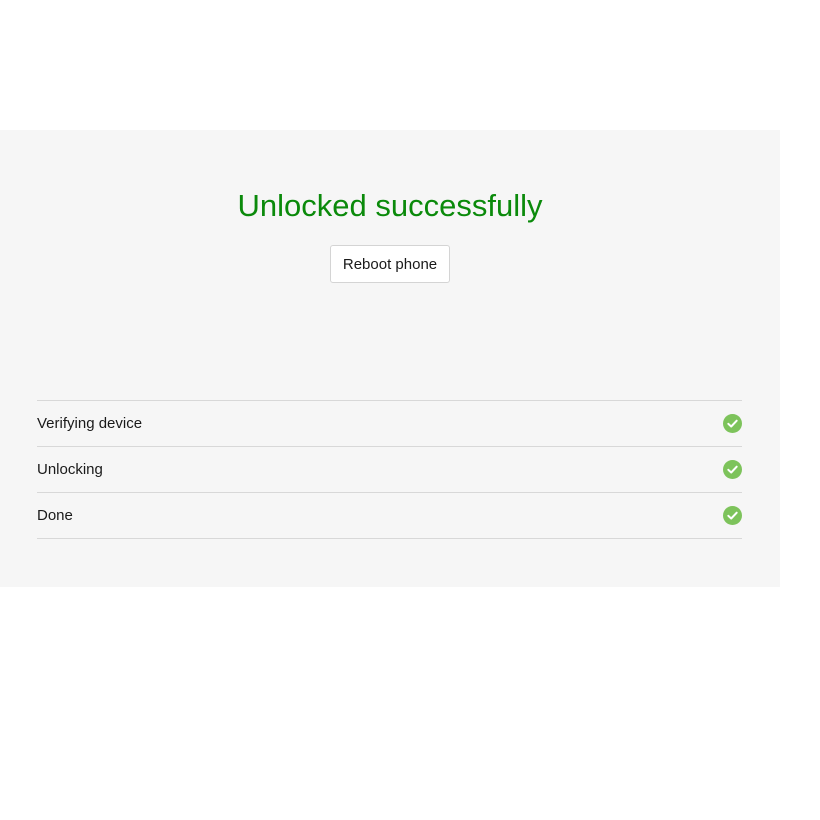  Describe the element at coordinates (90, 423) in the screenshot. I see `step-label: Verifying device` at that location.